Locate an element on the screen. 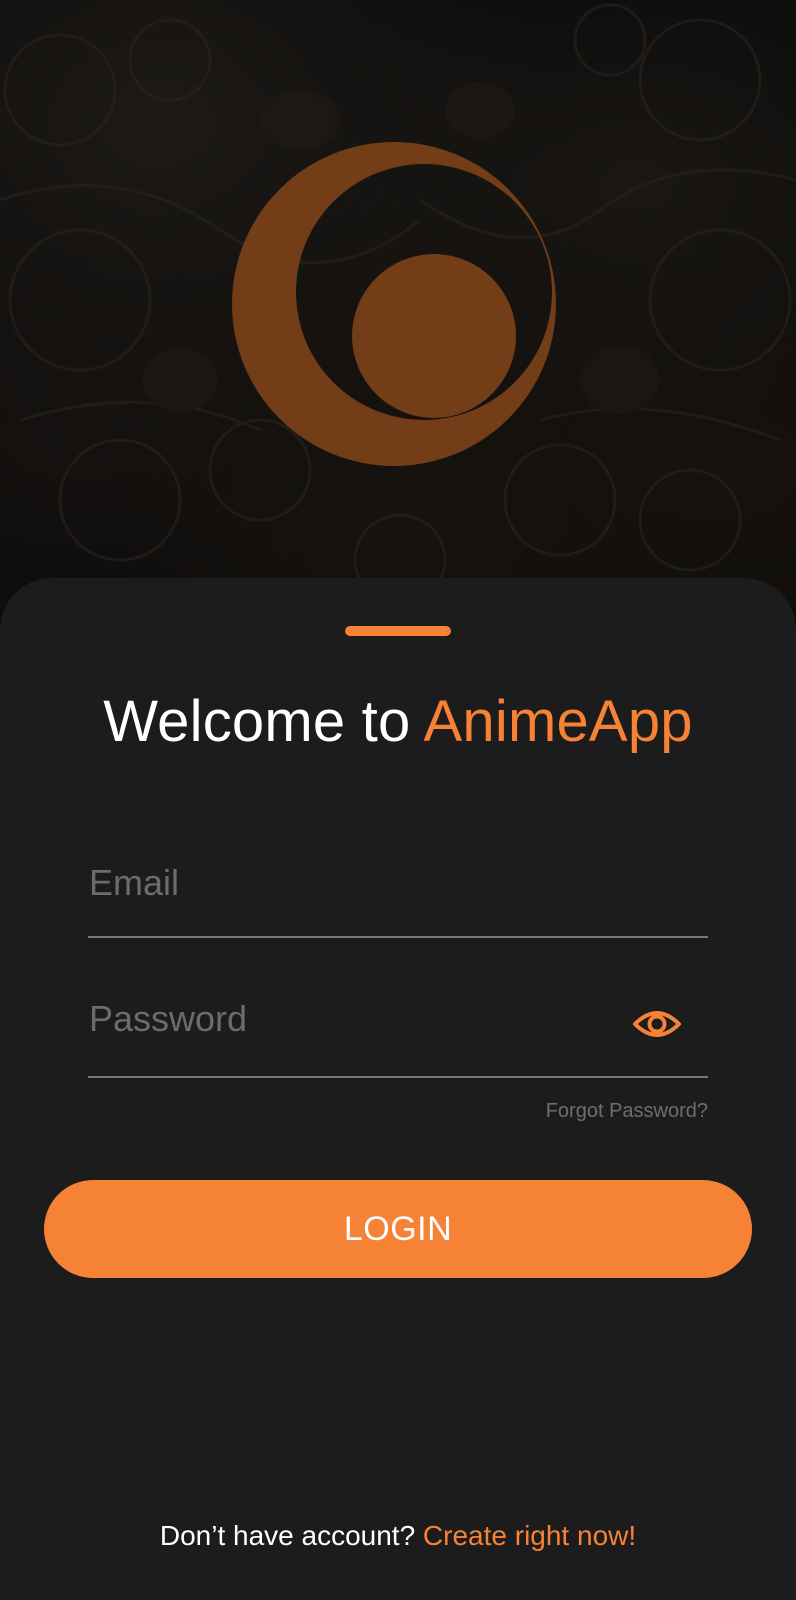 Image resolution: width=796 pixels, height=1600 pixels. email-placeholder: Email is located at coordinates (134, 882).